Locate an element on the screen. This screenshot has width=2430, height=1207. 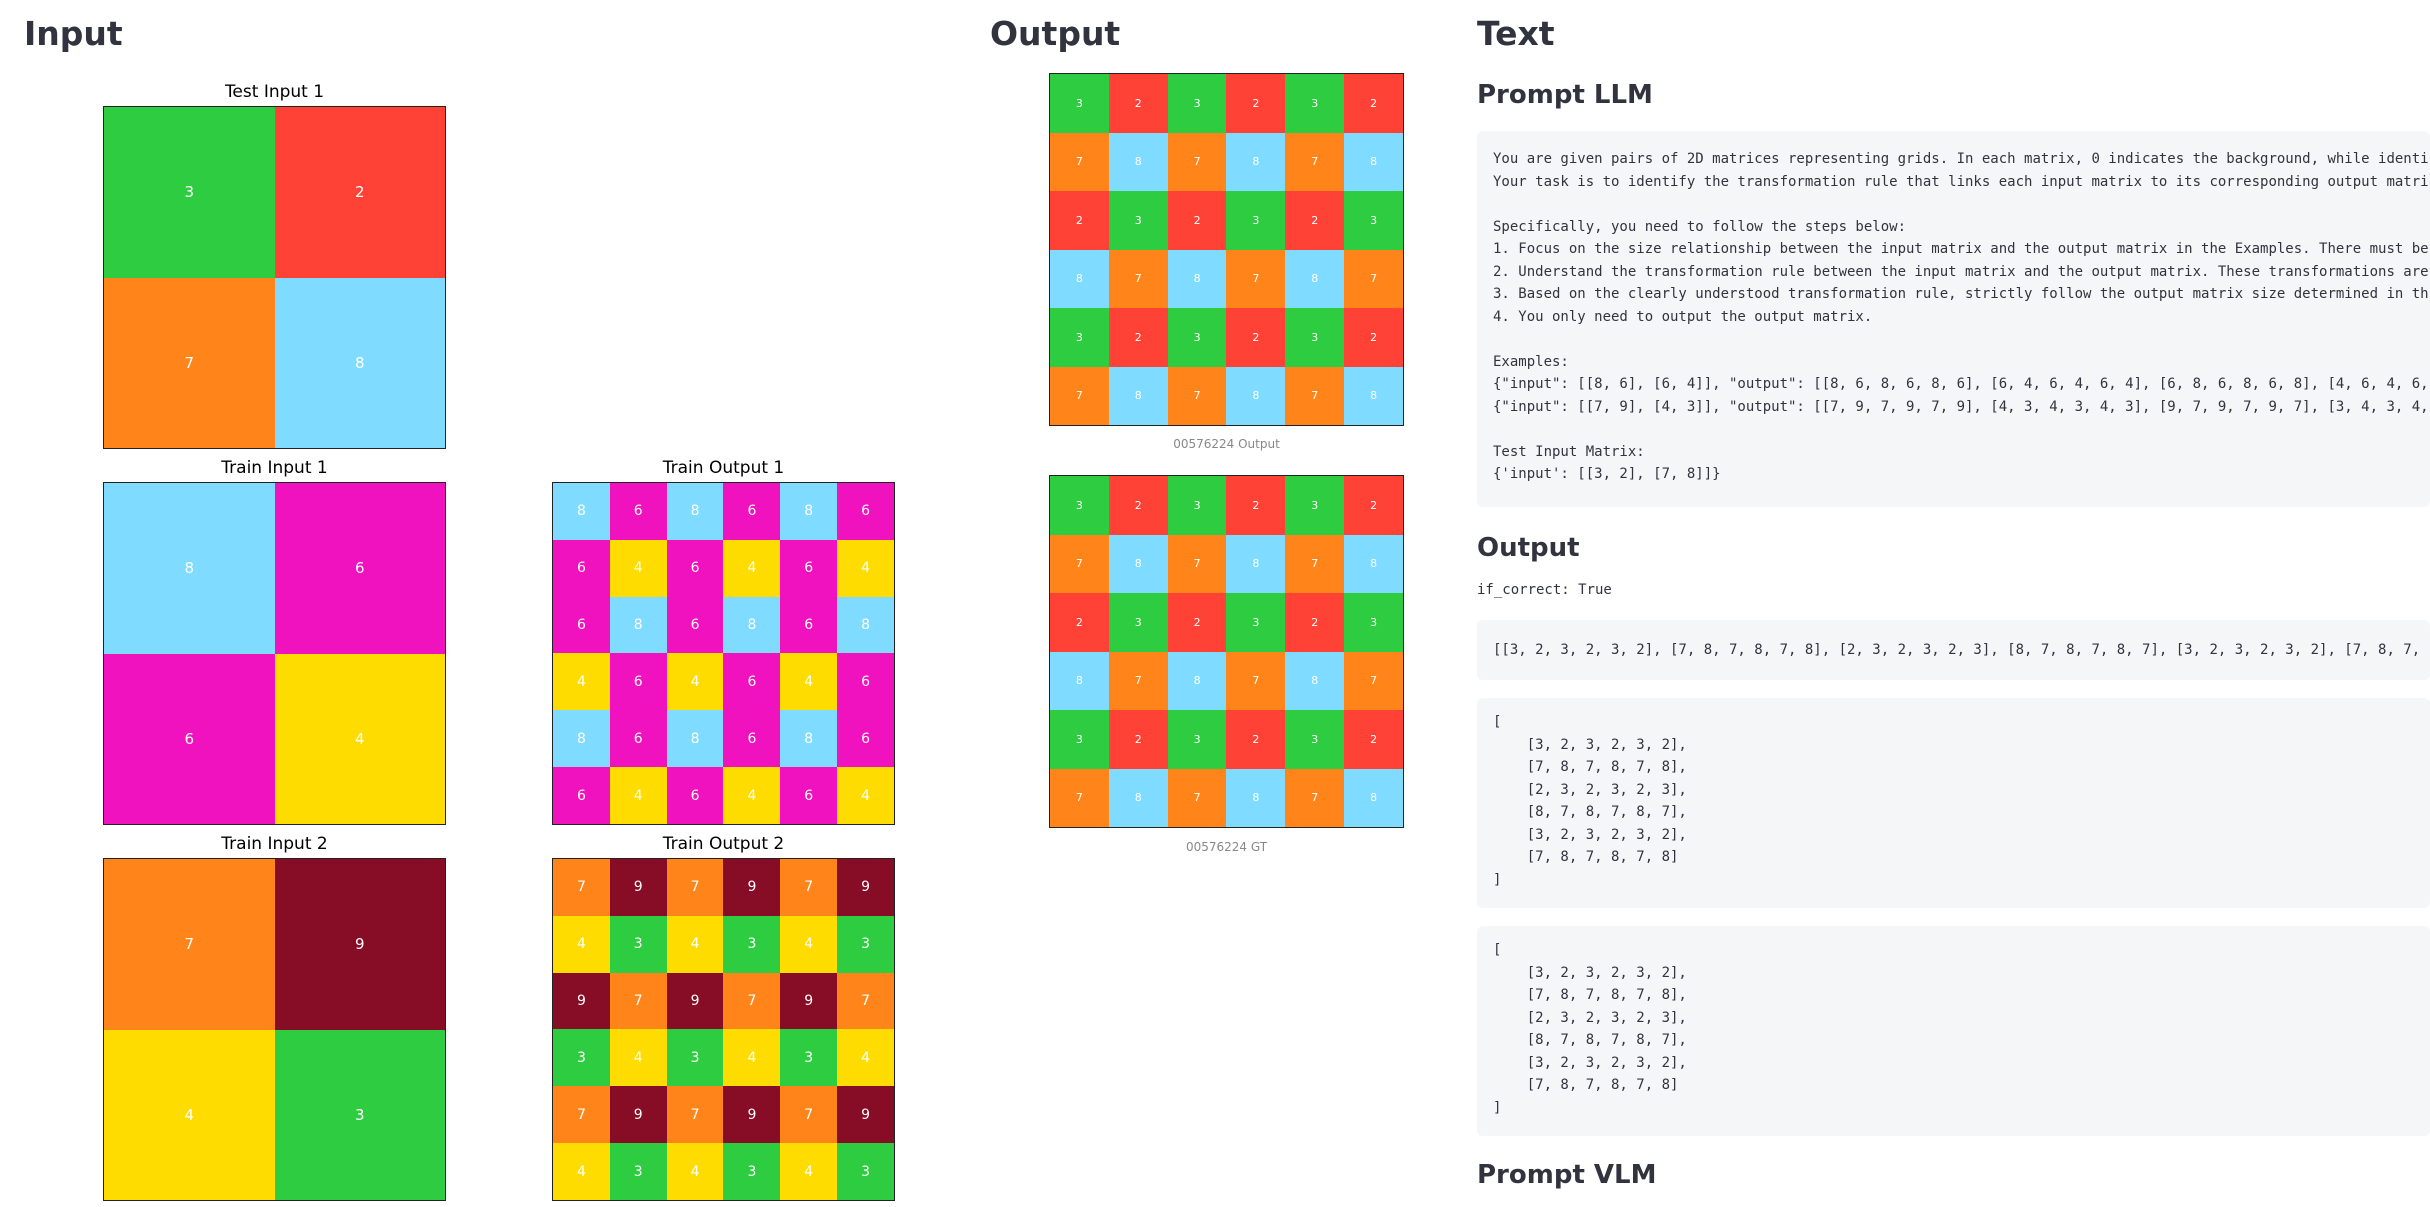
model-output-grid: 323232787878232323878787323232787878 is located at coordinates (1226, 249).